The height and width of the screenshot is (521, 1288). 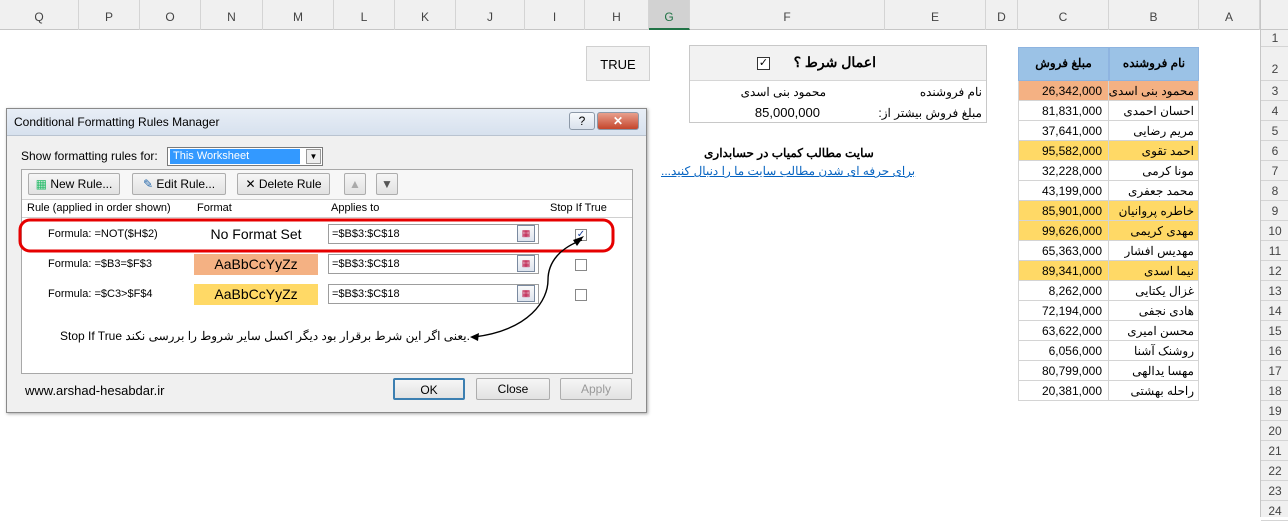 I want to click on row-header-12: 12, so click(x=1274, y=271).